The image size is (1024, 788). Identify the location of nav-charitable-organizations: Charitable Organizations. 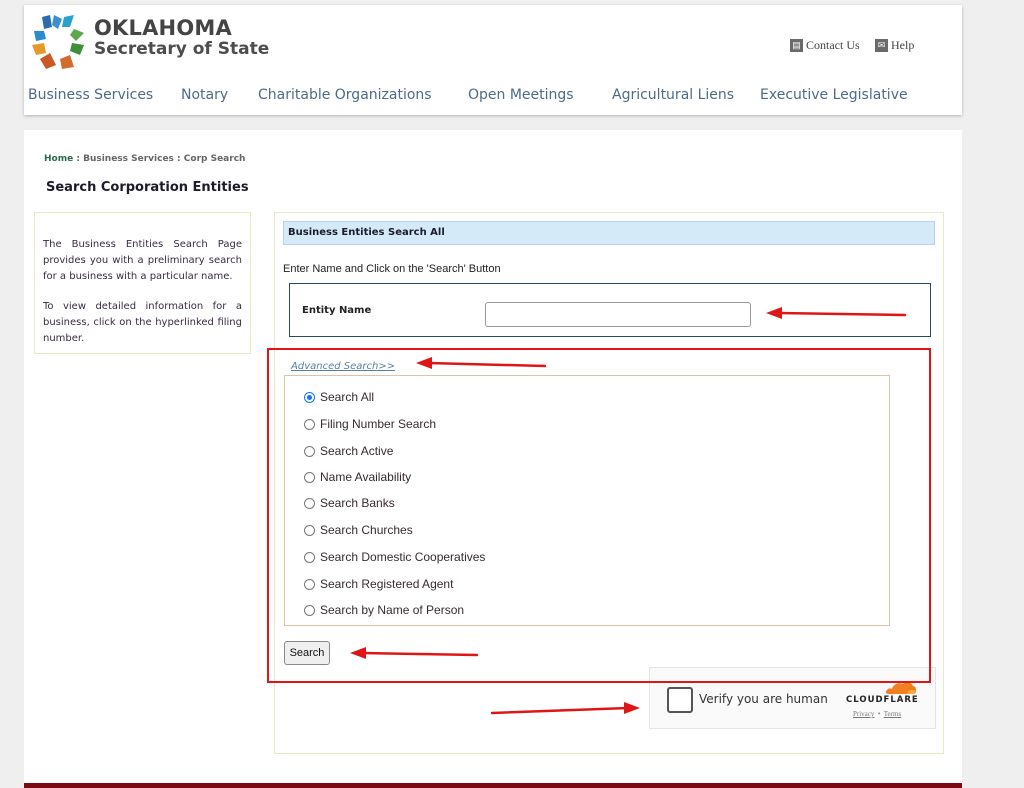
(345, 95).